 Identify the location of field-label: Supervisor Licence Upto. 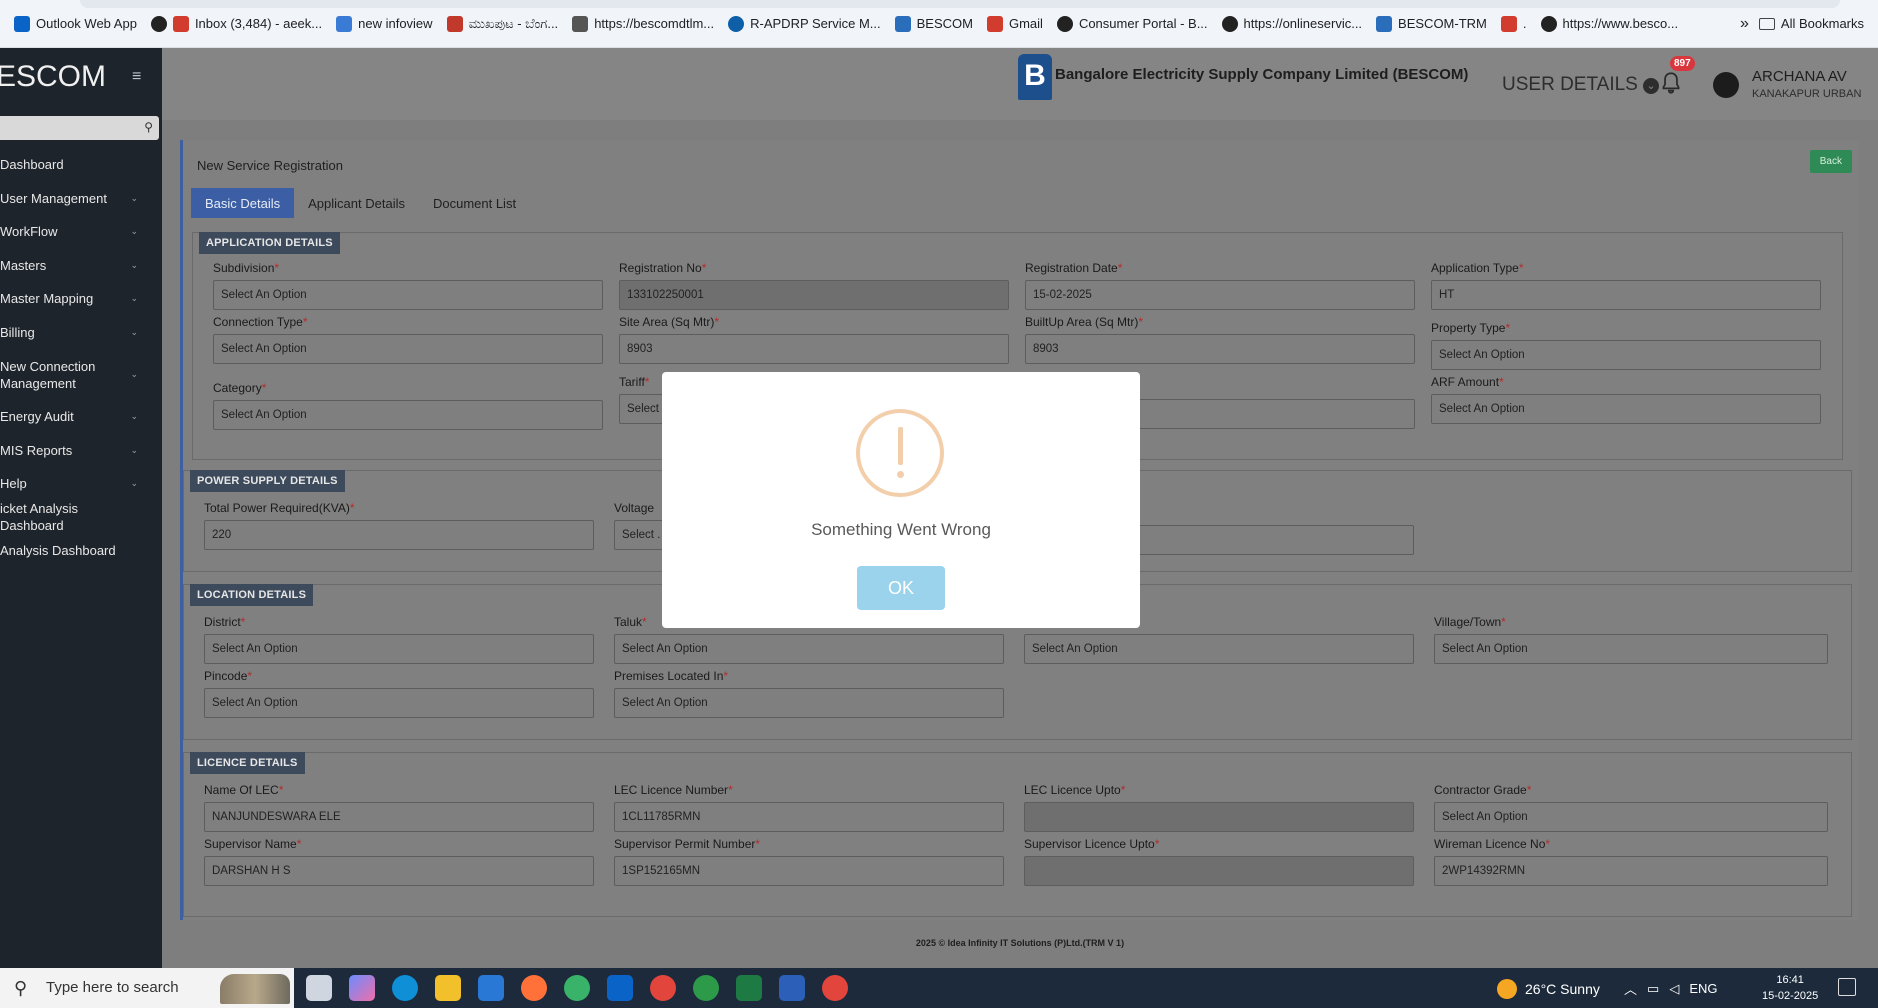
(1089, 844).